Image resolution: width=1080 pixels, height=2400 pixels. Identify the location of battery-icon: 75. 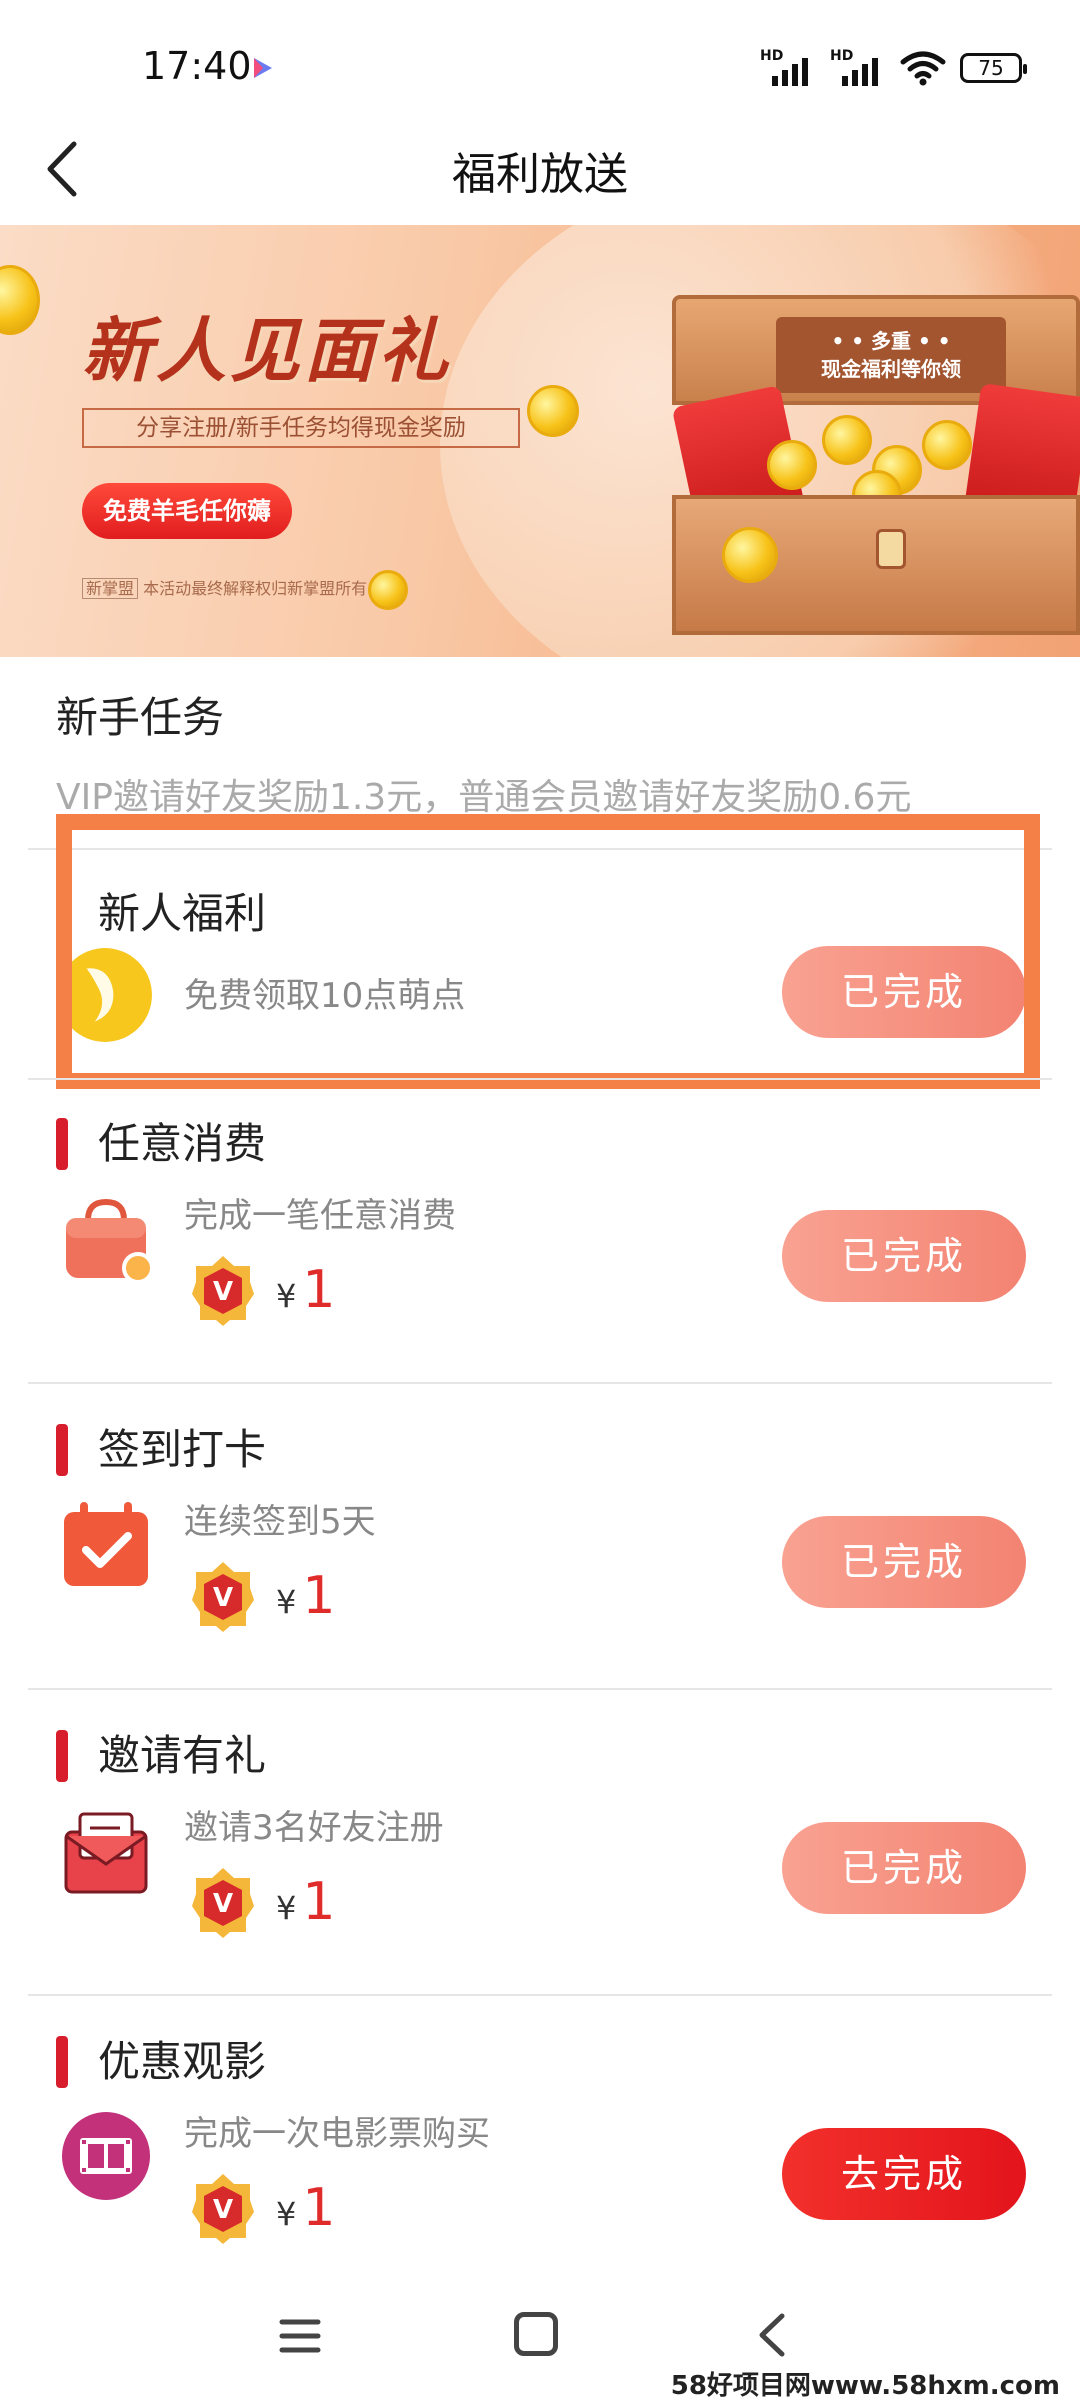
(993, 68).